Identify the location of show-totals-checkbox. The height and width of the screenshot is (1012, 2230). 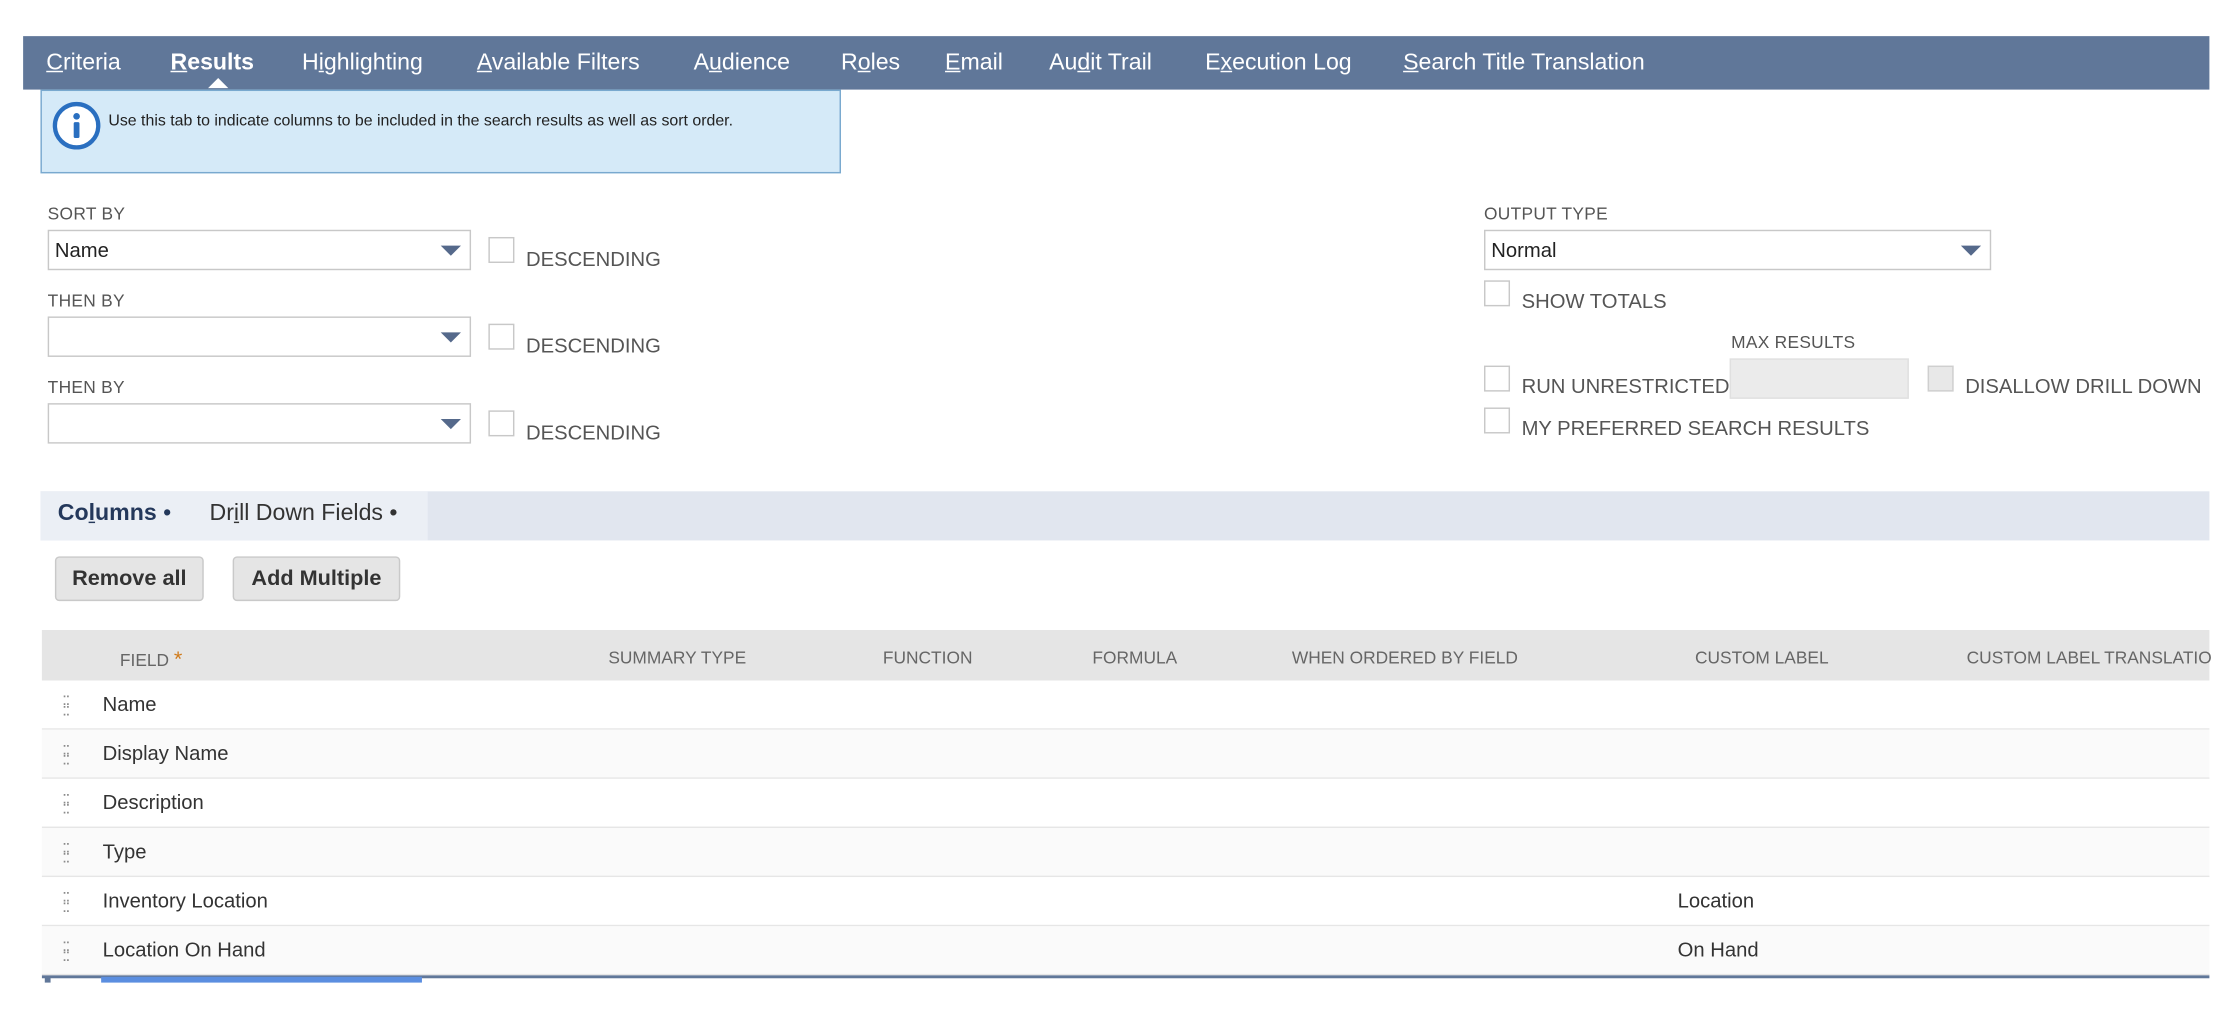
(1497, 293).